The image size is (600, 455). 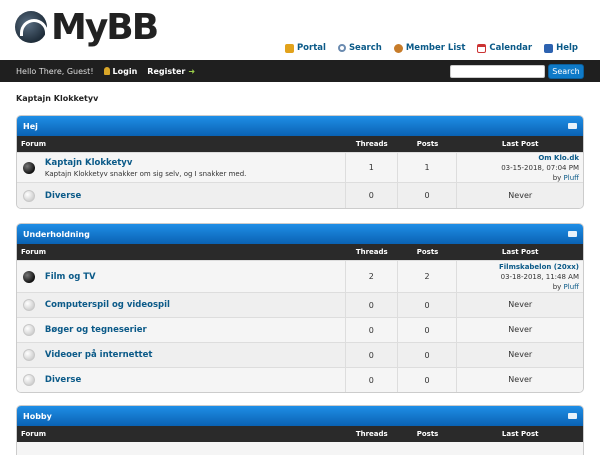 What do you see at coordinates (195, 277) in the screenshot?
I see `forum-link: Film og TV` at bounding box center [195, 277].